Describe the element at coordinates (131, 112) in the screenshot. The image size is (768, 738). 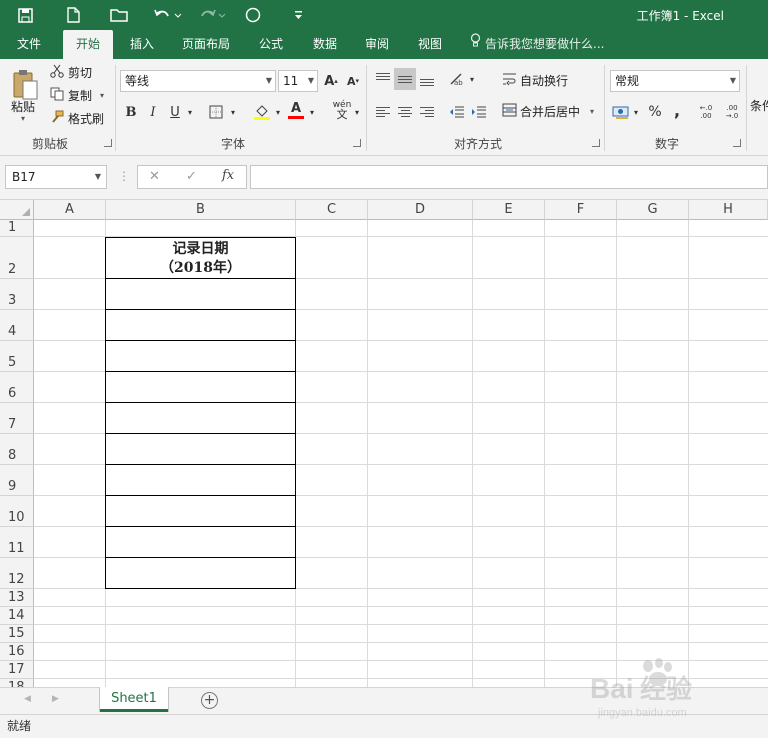
I see `bold-button: B` at that location.